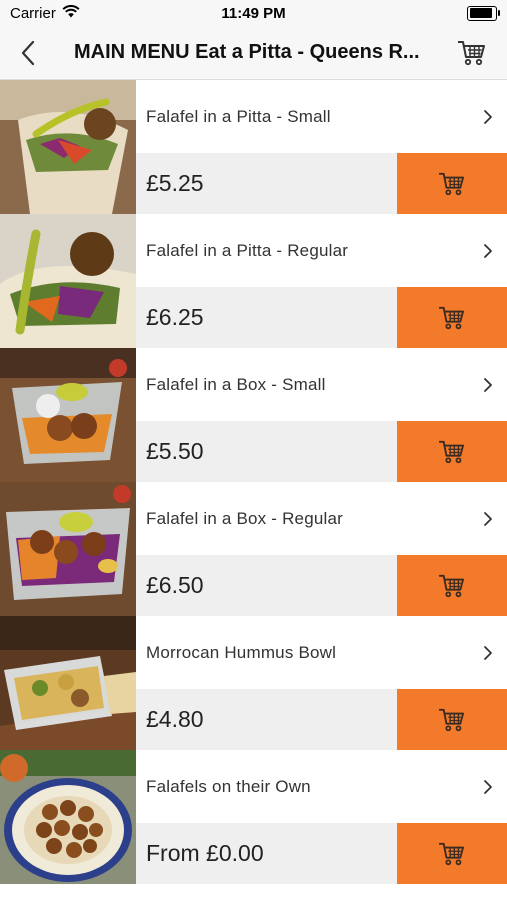  What do you see at coordinates (33, 13) in the screenshot?
I see `carrier-label: Carrier` at bounding box center [33, 13].